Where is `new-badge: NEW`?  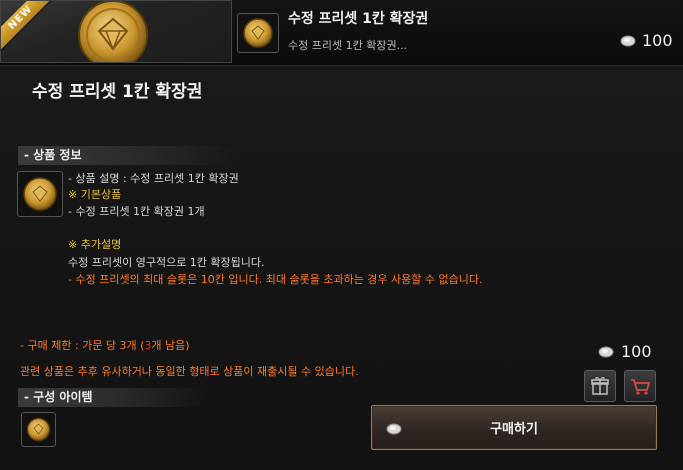
new-badge: NEW is located at coordinates (28, 26).